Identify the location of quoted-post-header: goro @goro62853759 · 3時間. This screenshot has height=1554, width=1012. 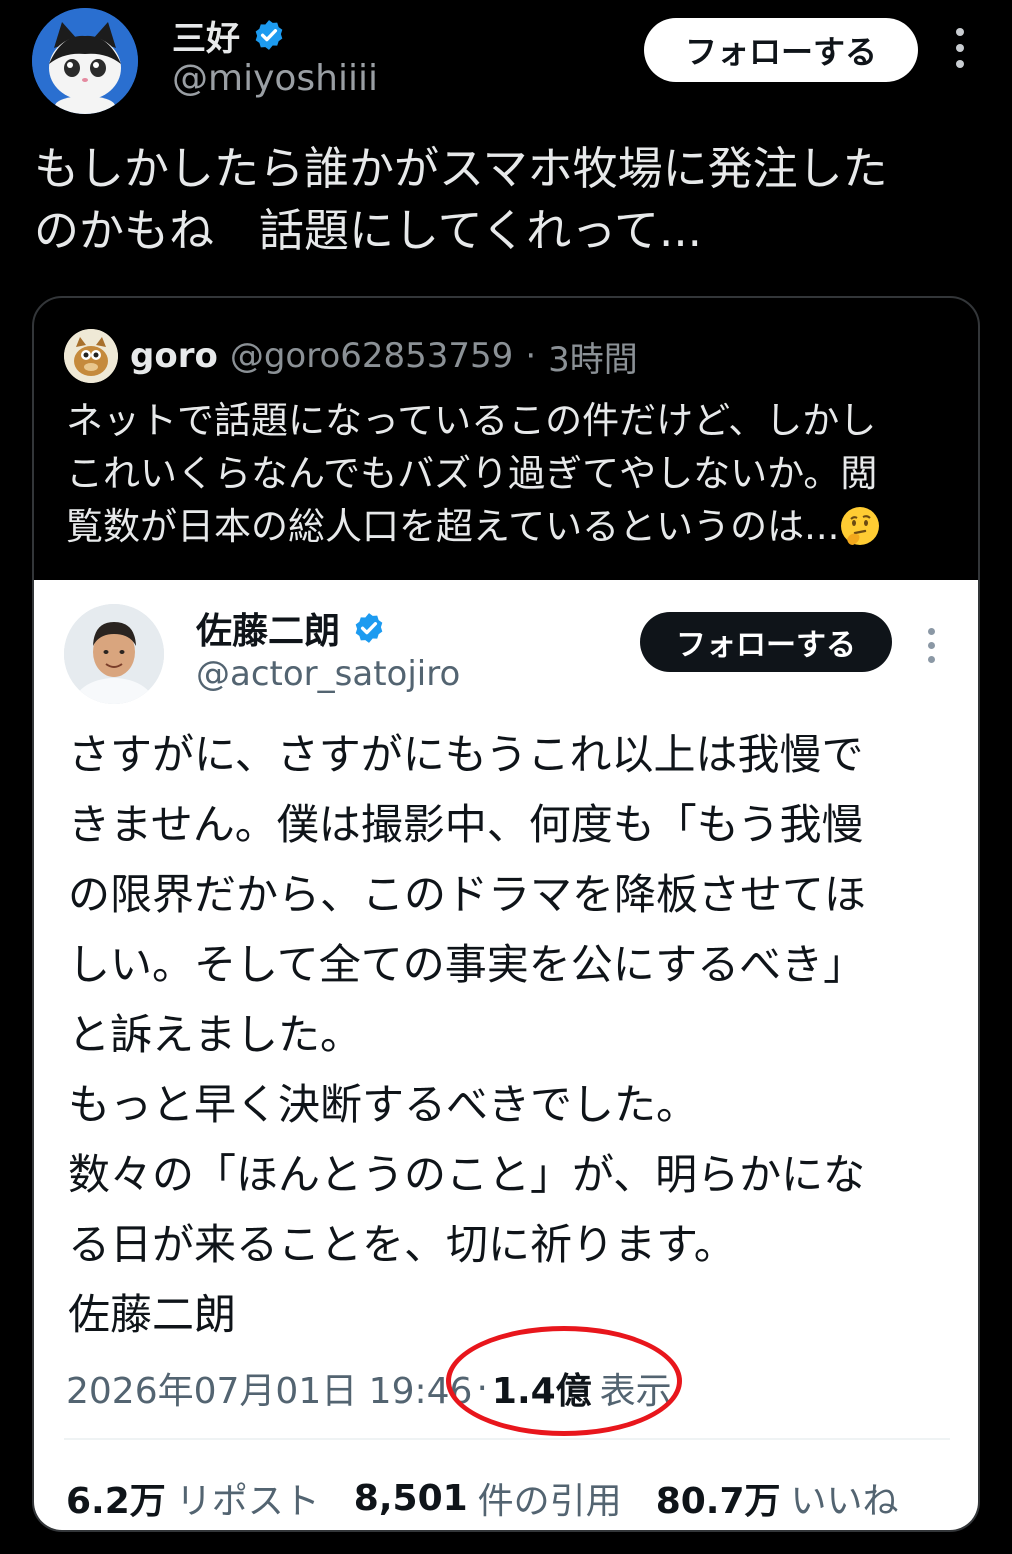
(351, 356).